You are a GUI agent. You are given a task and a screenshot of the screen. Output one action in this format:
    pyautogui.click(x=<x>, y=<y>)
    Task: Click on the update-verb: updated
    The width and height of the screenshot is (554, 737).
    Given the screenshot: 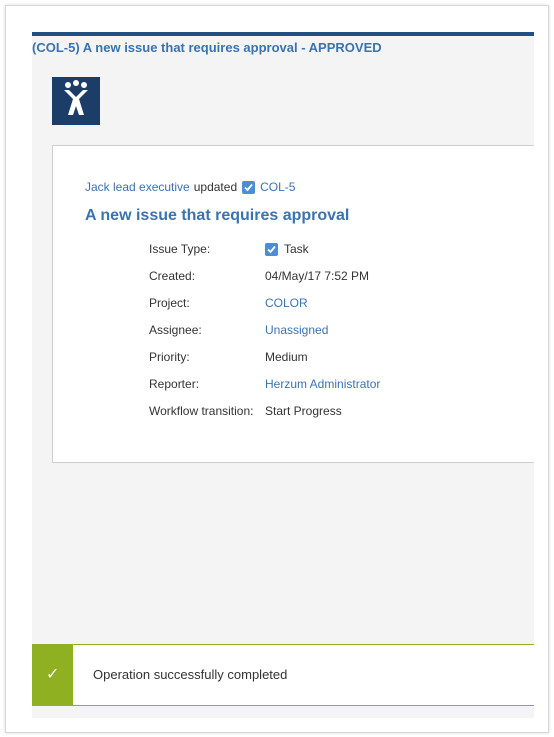 What is the action you would take?
    pyautogui.click(x=215, y=187)
    